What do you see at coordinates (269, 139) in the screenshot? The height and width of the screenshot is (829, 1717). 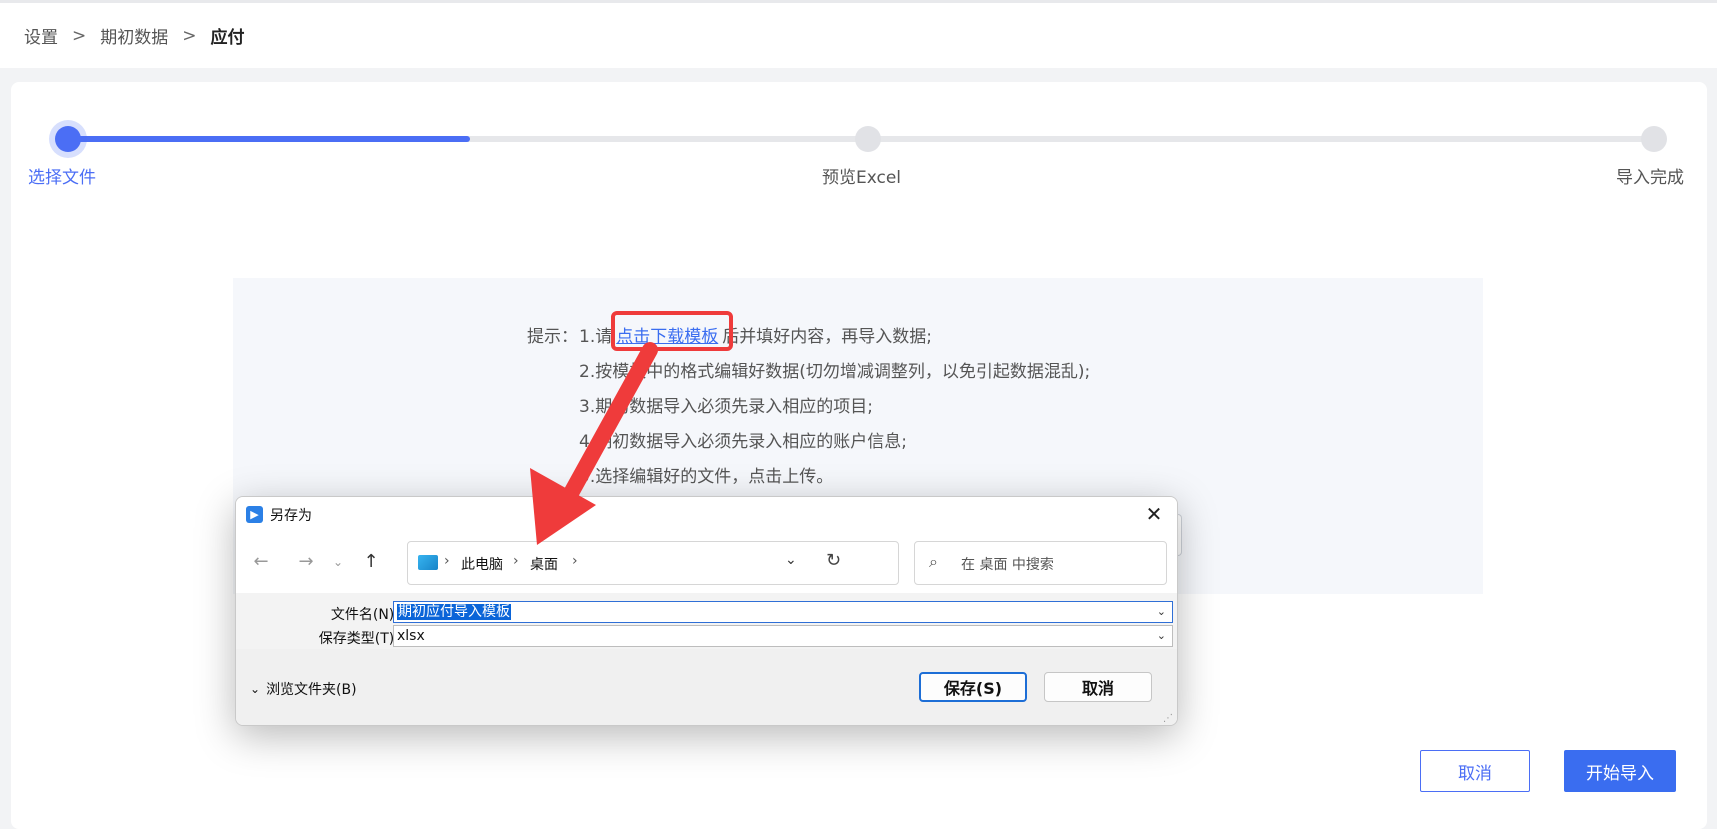 I see `step-progress-bar` at bounding box center [269, 139].